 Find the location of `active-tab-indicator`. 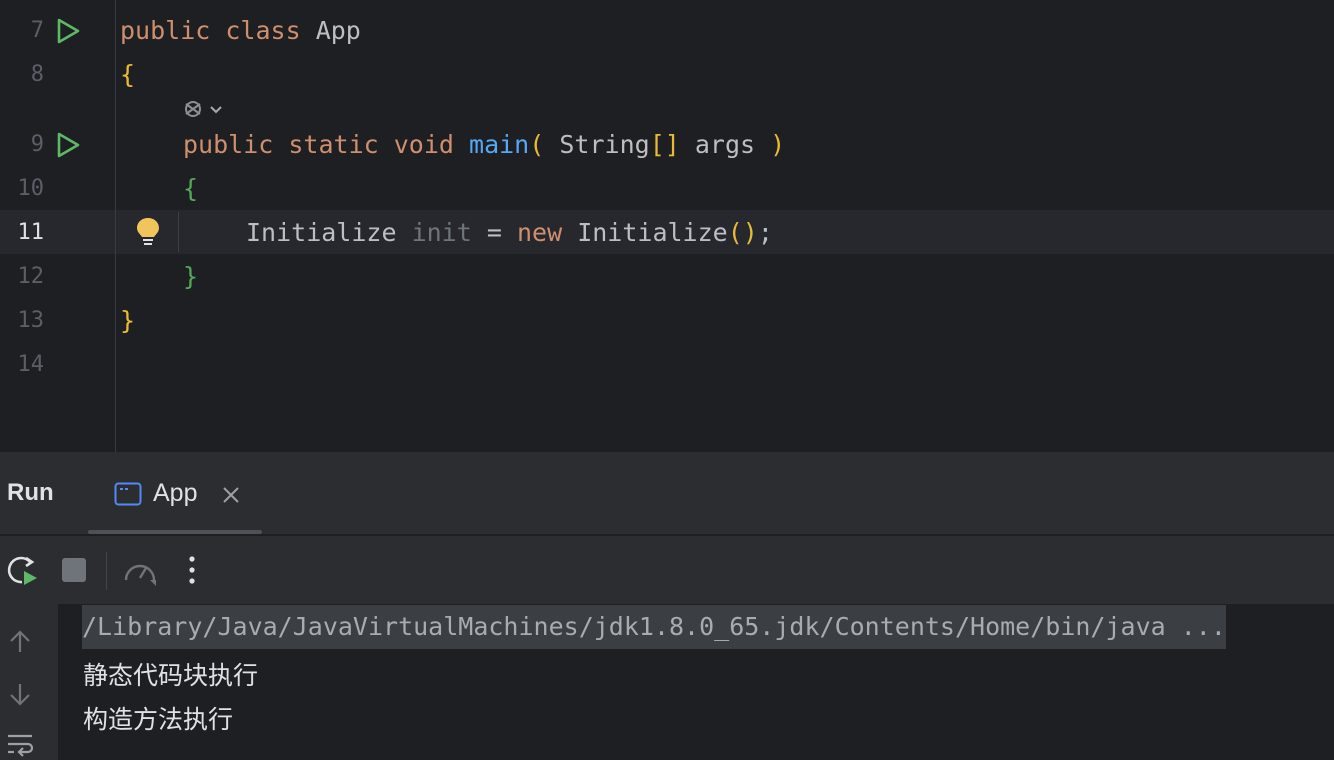

active-tab-indicator is located at coordinates (175, 532).